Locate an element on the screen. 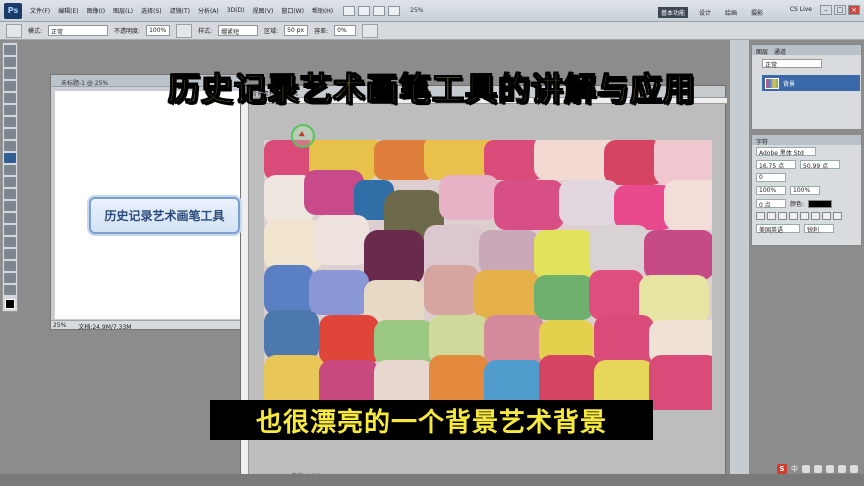 Image resolution: width=864 pixels, height=486 pixels. strikethrough-button is located at coordinates (837, 216).